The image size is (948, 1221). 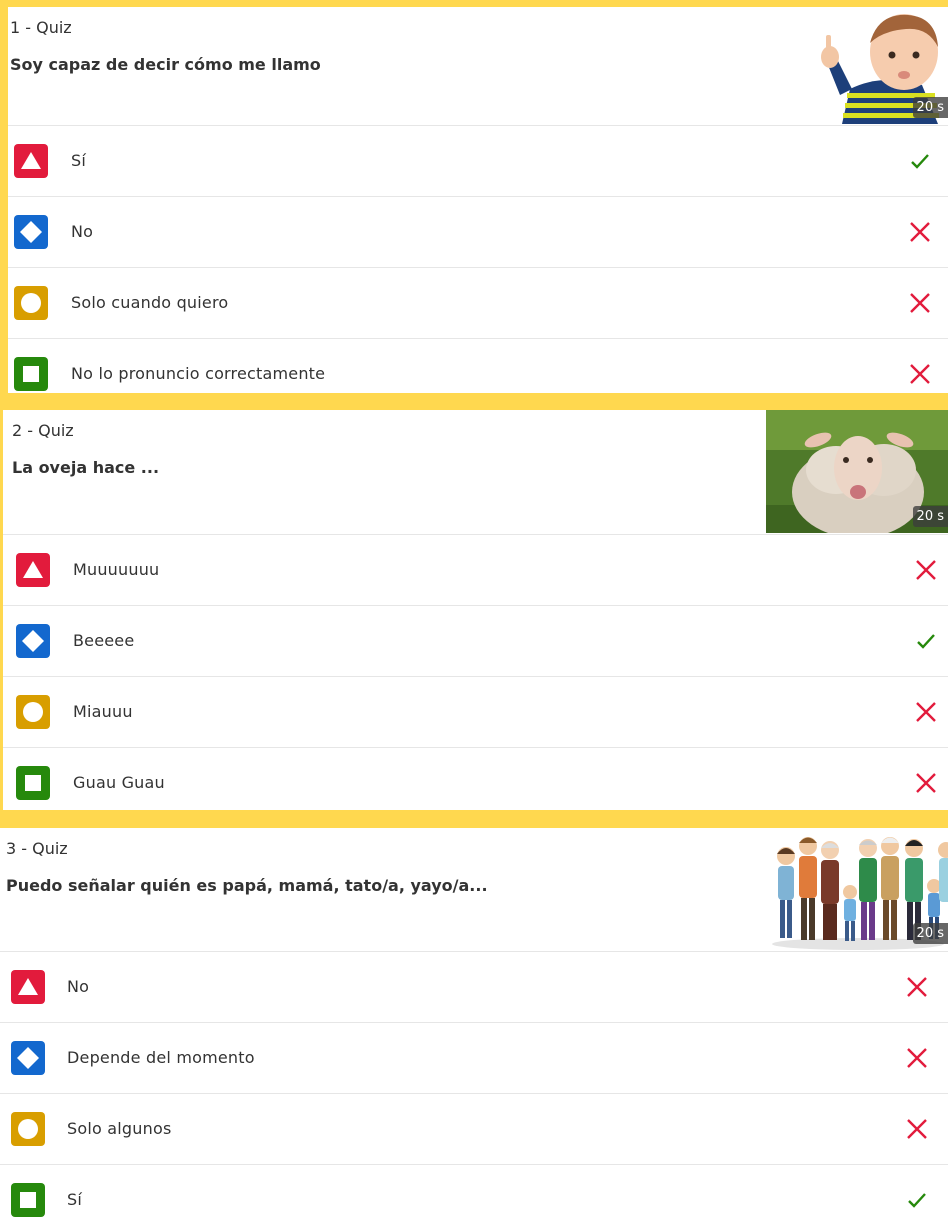 I want to click on answer-label: Depende del momento, so click(x=161, y=1057).